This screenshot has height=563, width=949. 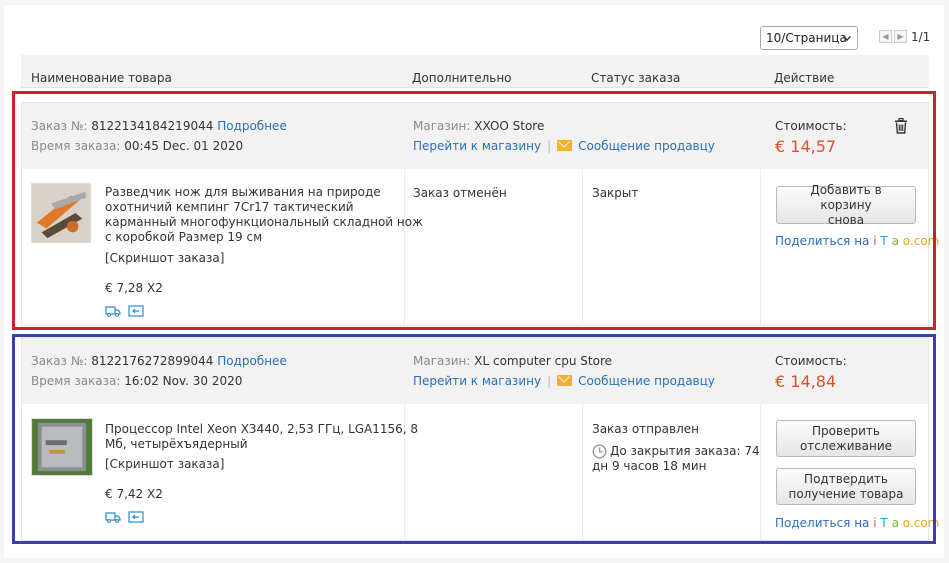 What do you see at coordinates (134, 494) in the screenshot?
I see `unit-price: € 7,42 X2` at bounding box center [134, 494].